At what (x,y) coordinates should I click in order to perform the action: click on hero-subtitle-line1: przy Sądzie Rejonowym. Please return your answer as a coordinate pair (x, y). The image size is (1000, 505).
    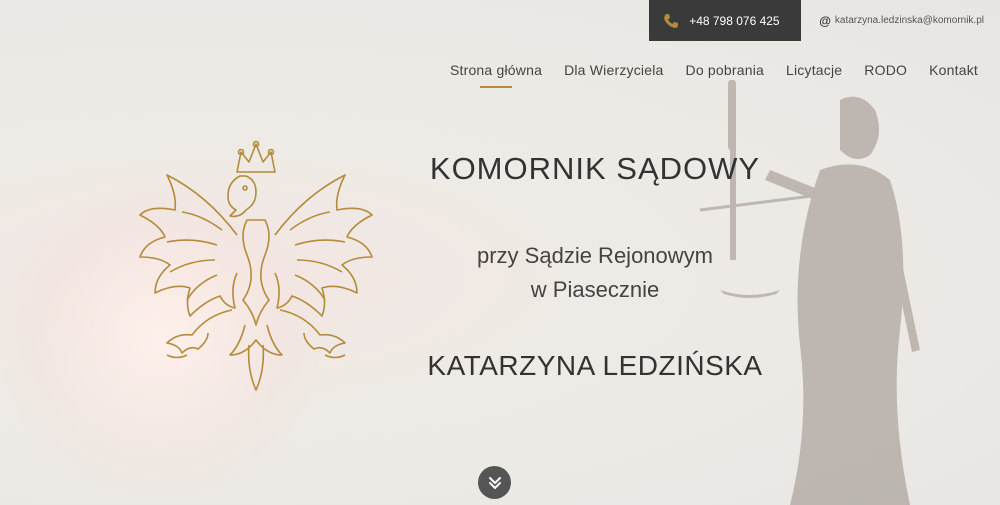
    Looking at the image, I should click on (595, 255).